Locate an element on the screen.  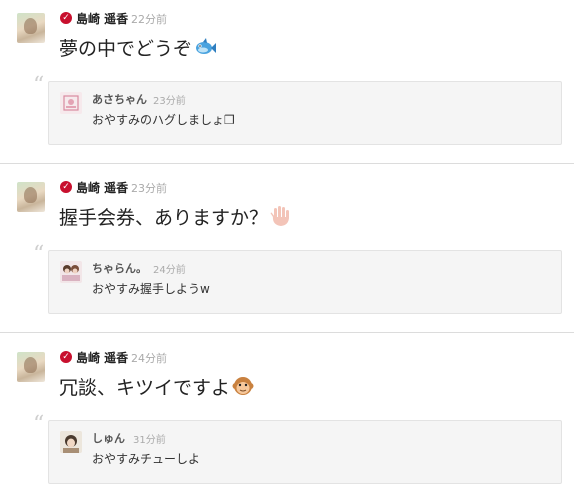
reply-author: あさちゃん is located at coordinates (119, 99).